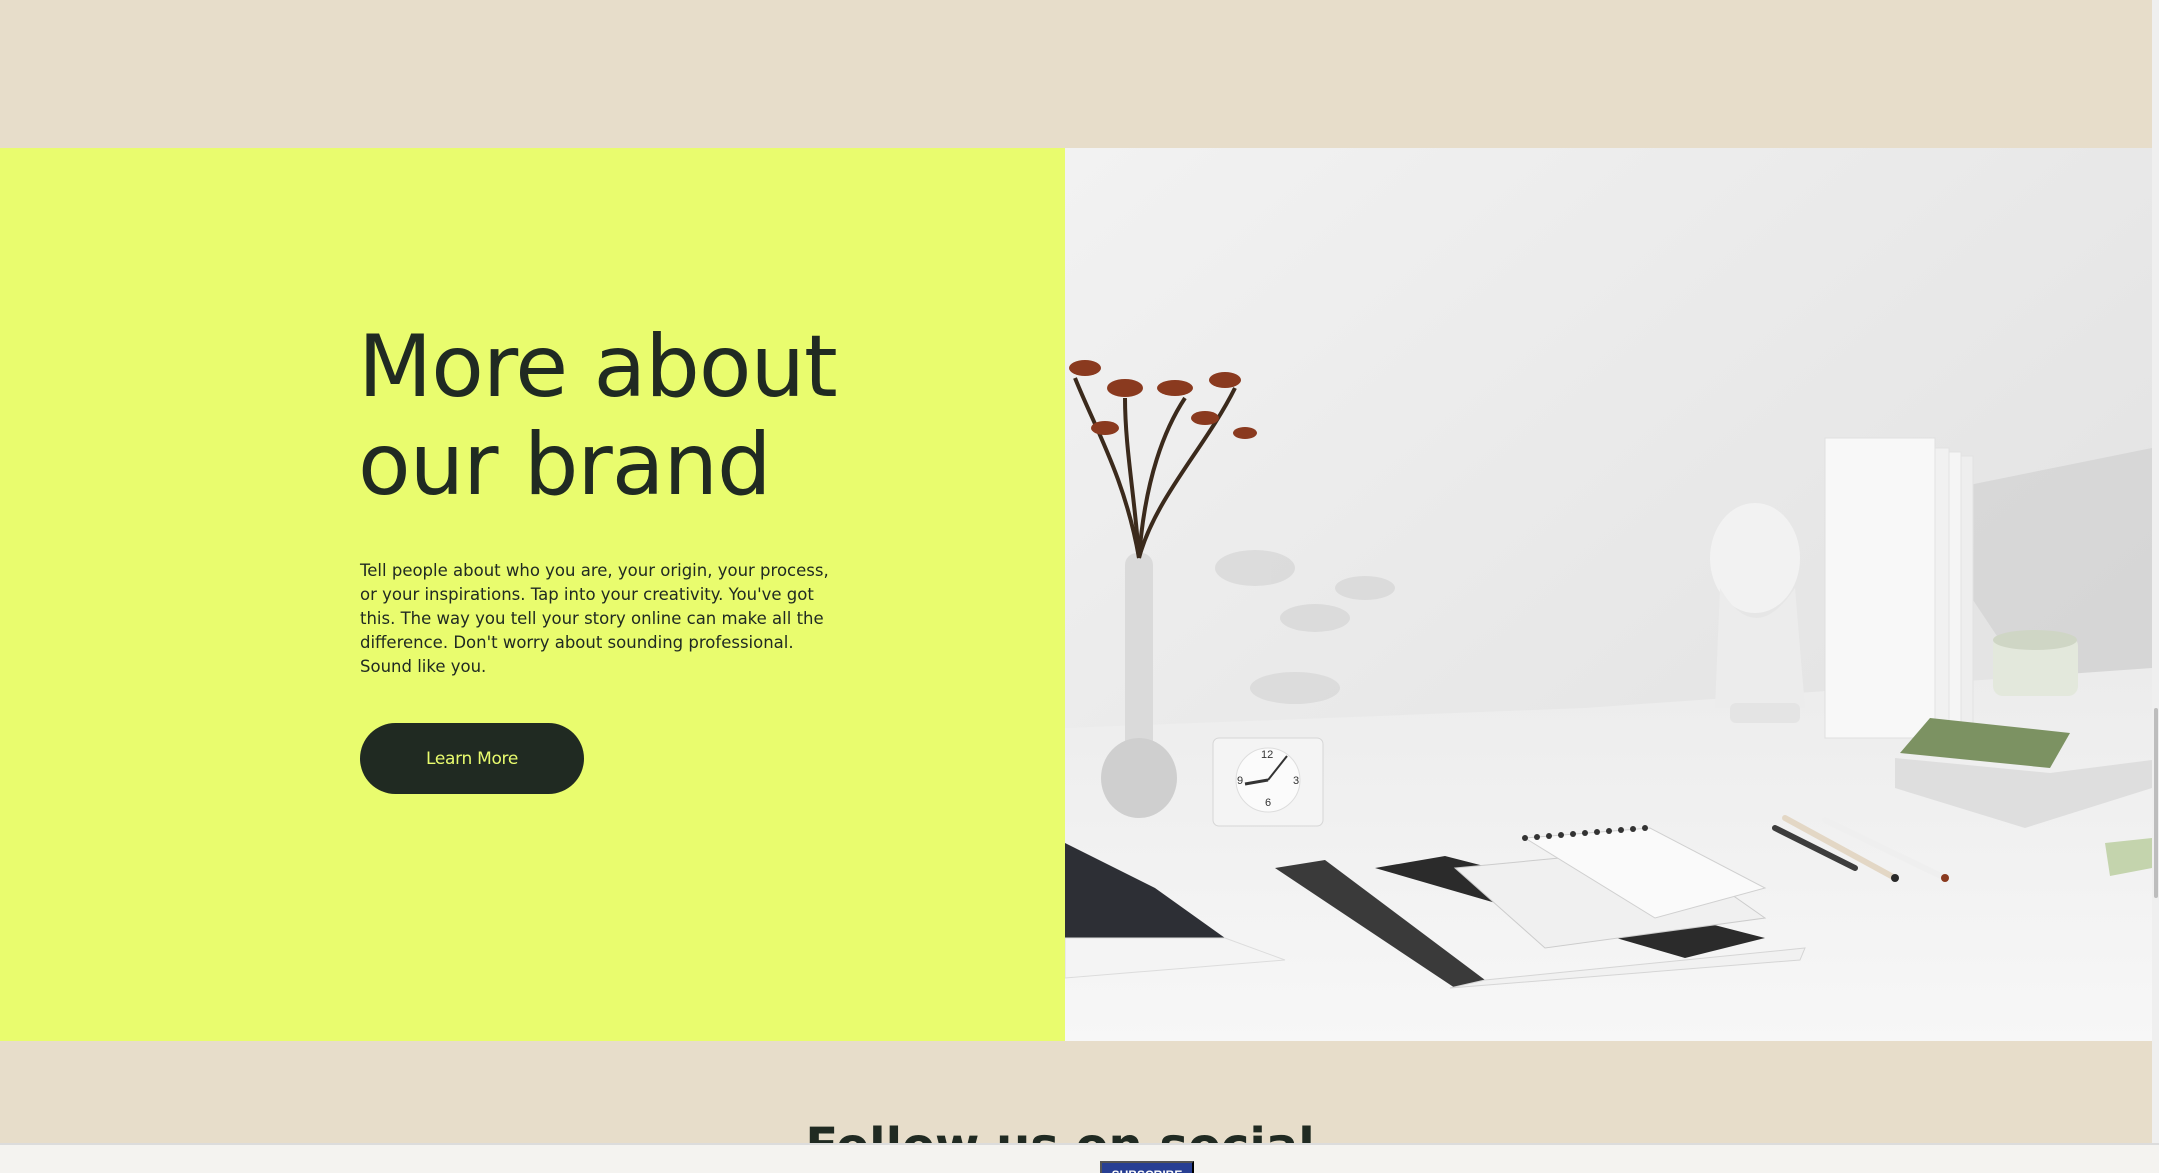 The image size is (2159, 1173). Describe the element at coordinates (2155, 586) in the screenshot. I see `page-scrollbar` at that location.